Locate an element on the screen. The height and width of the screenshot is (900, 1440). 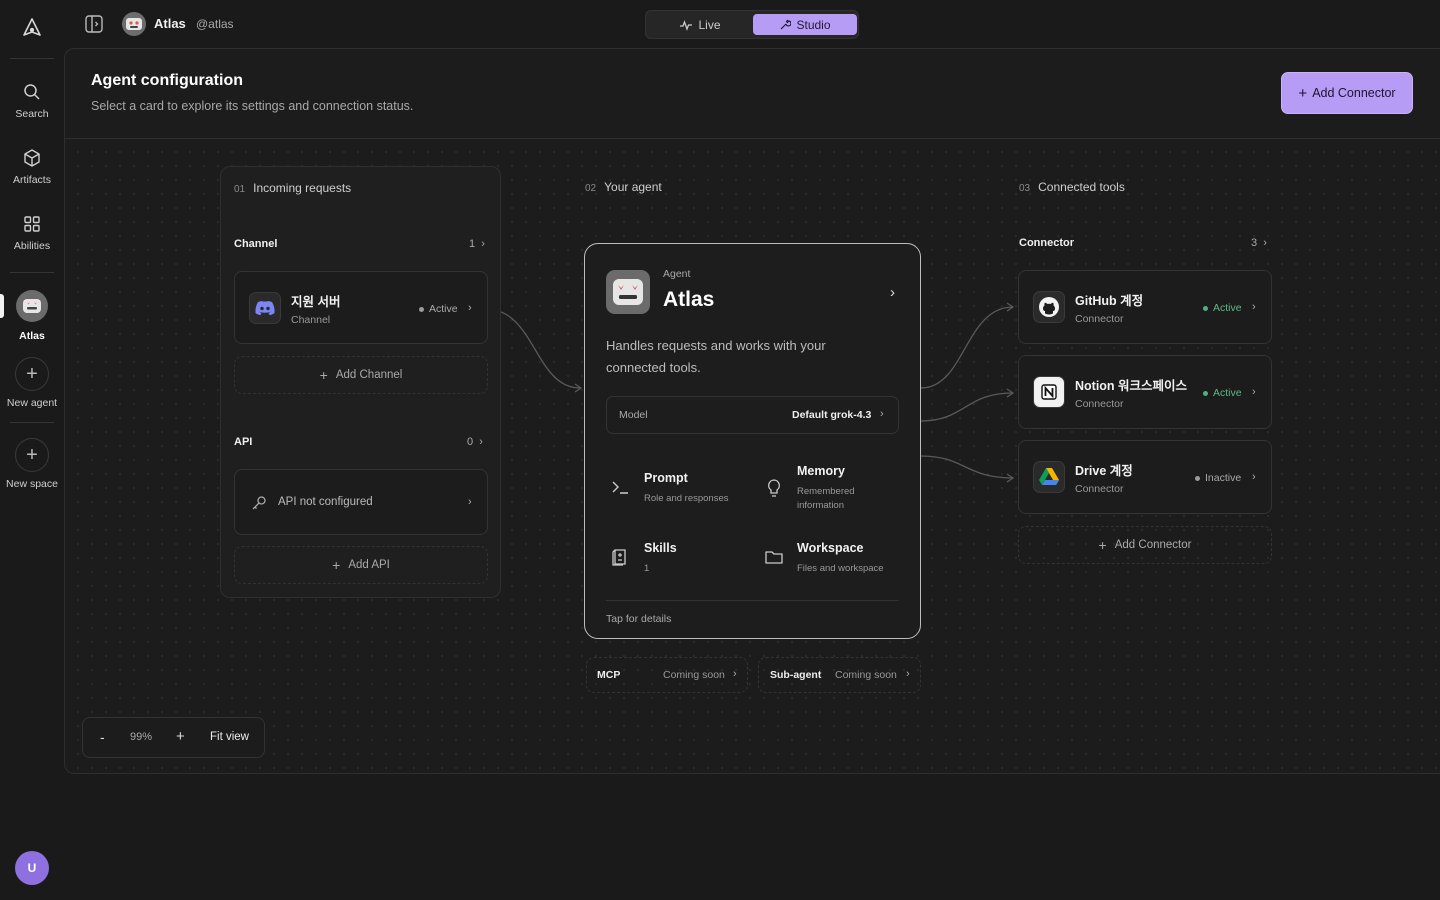
rail-item-search: Search is located at coordinates (32, 101).